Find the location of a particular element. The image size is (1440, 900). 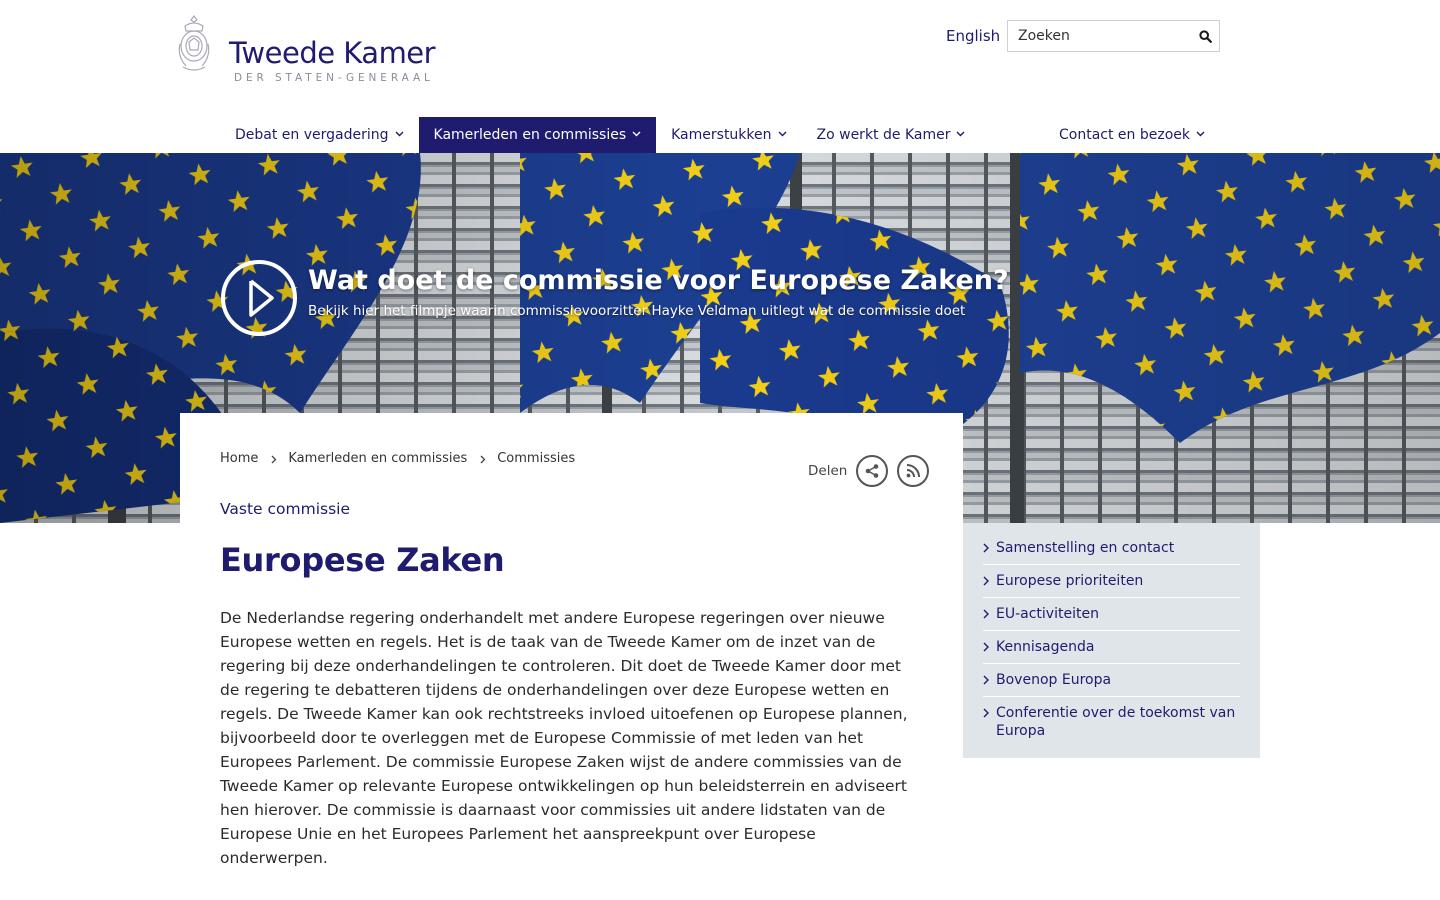

search-button is located at coordinates (1205, 36).